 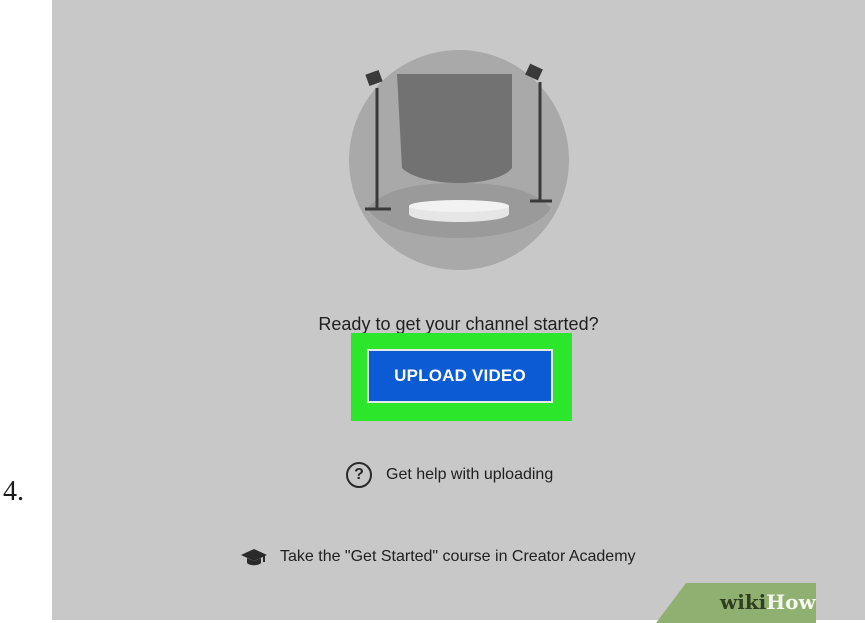 What do you see at coordinates (13, 491) in the screenshot?
I see `step-number: 4.` at bounding box center [13, 491].